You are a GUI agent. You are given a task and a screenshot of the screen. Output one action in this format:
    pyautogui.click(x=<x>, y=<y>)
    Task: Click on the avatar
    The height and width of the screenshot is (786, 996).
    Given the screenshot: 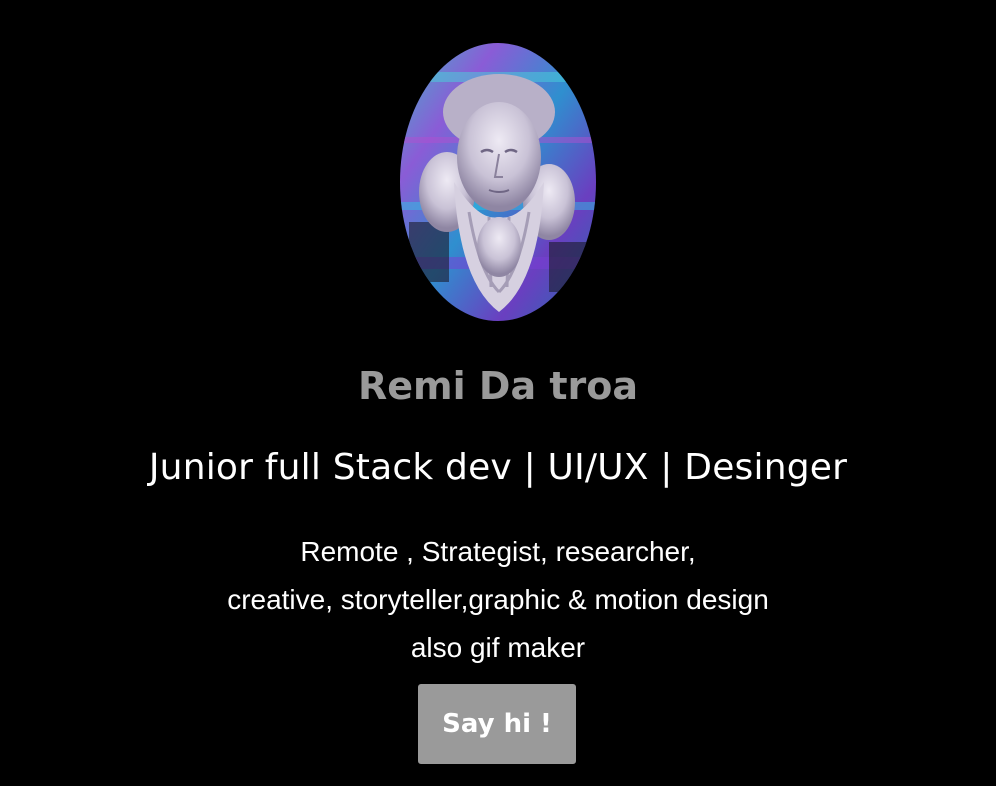 What is the action you would take?
    pyautogui.click(x=498, y=182)
    